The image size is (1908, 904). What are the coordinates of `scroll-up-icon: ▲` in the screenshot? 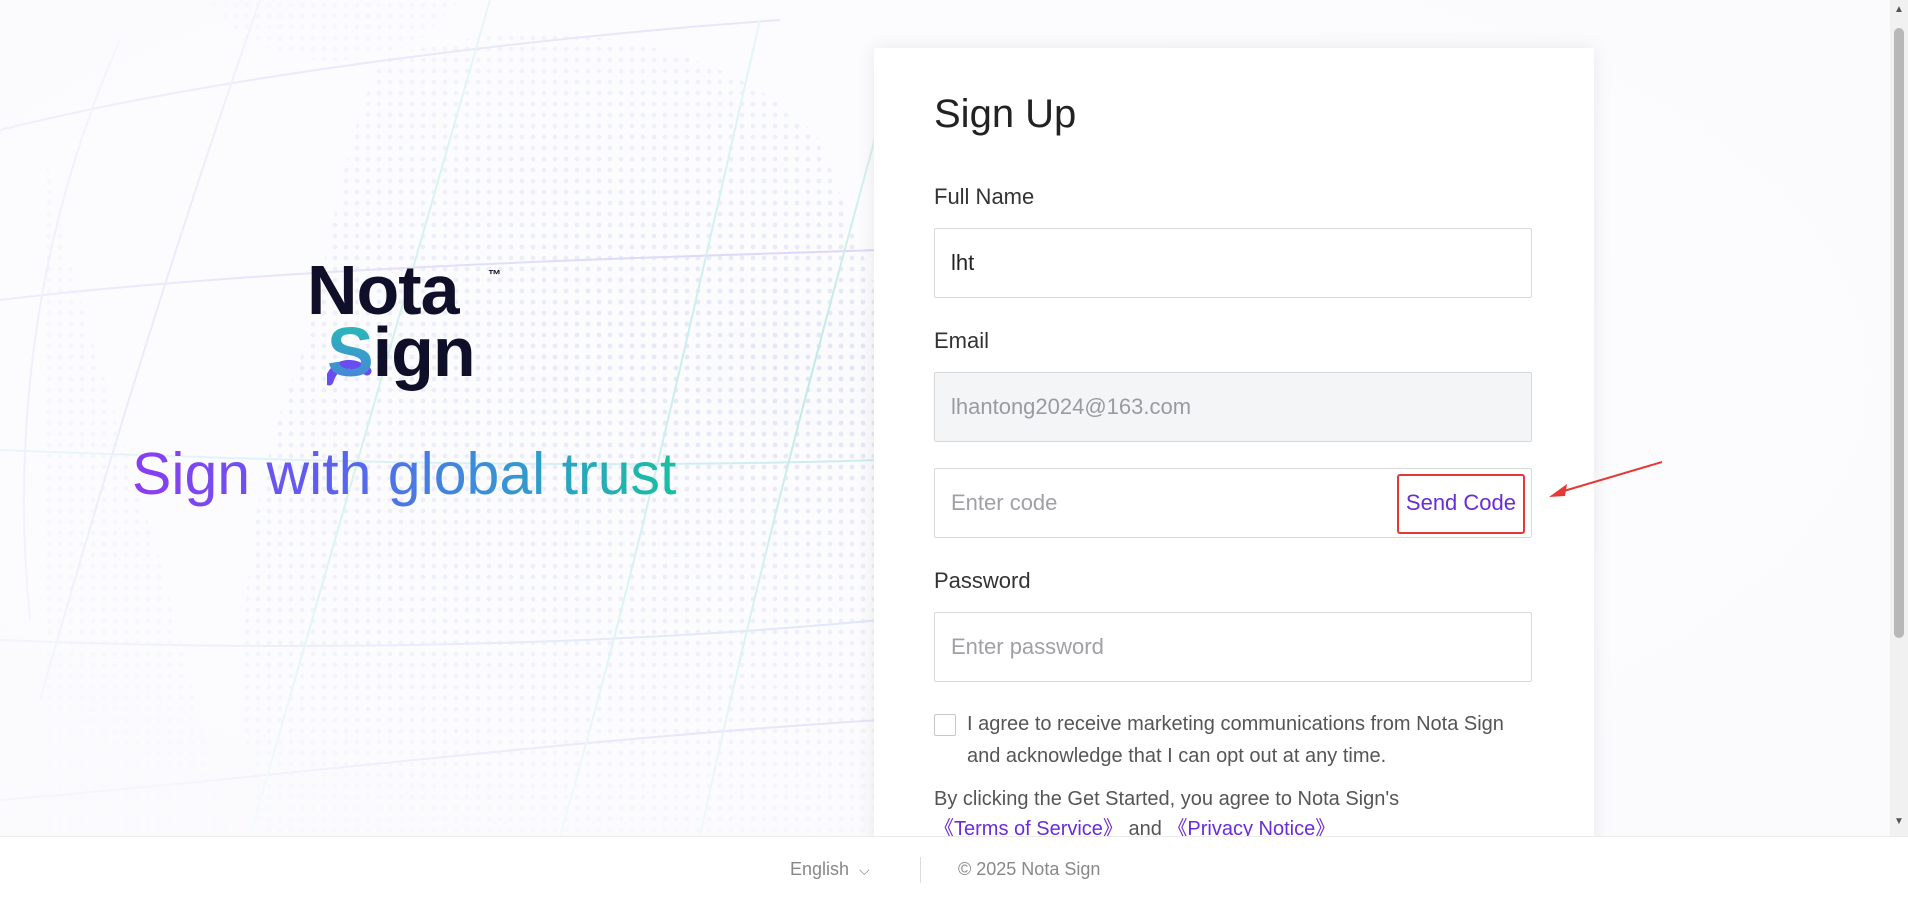 It's located at (1899, 9).